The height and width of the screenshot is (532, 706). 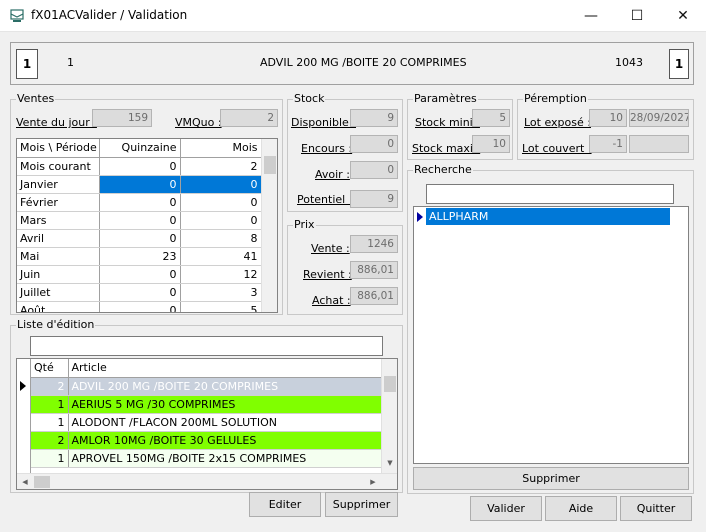 What do you see at coordinates (361, 504) in the screenshot?
I see `liste-supprimer-button: Supprimer` at bounding box center [361, 504].